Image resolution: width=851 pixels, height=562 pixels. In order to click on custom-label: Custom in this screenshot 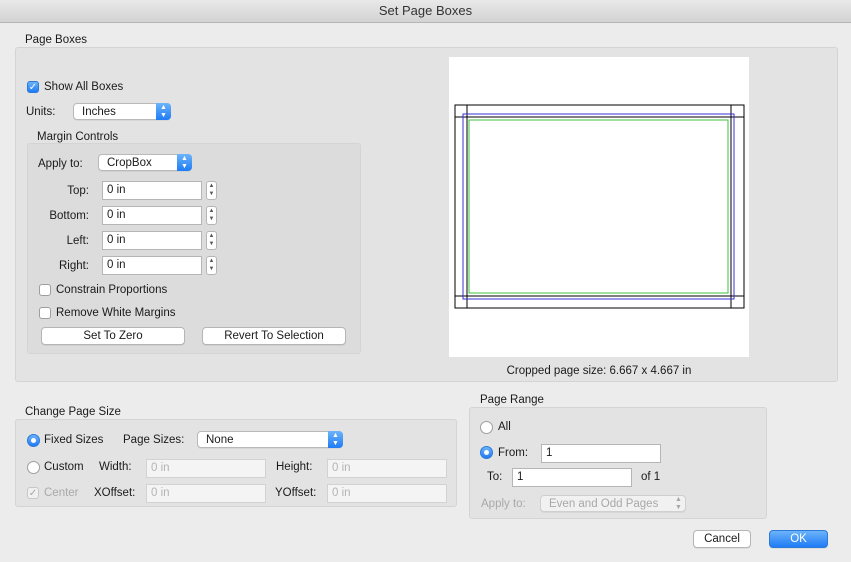, I will do `click(64, 467)`.